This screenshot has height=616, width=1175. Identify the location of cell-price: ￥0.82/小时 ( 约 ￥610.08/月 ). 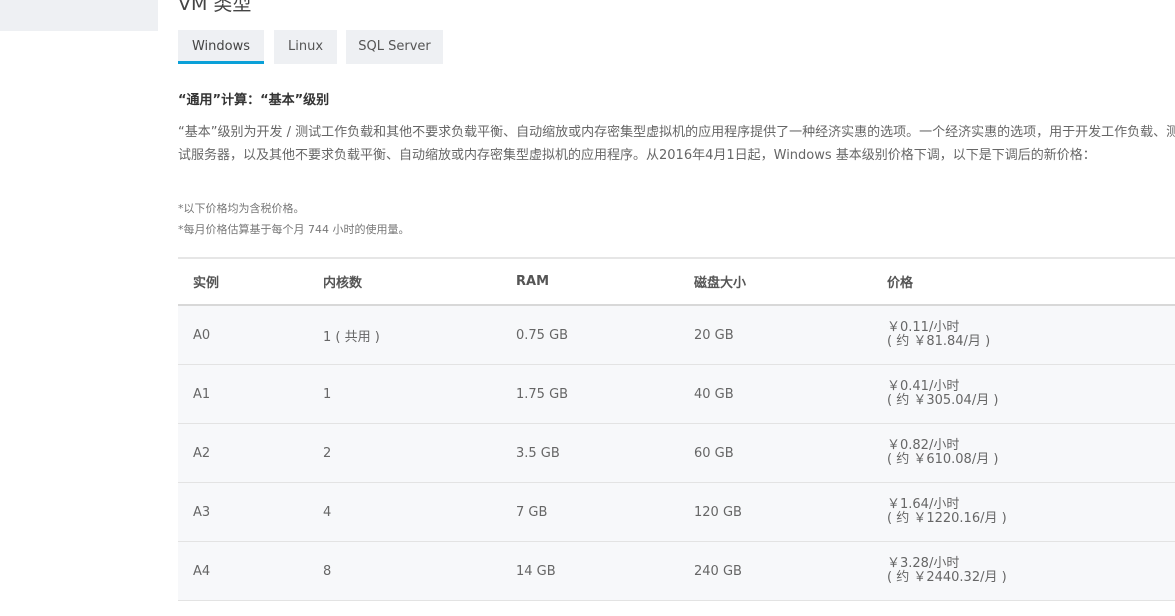
(1023, 453).